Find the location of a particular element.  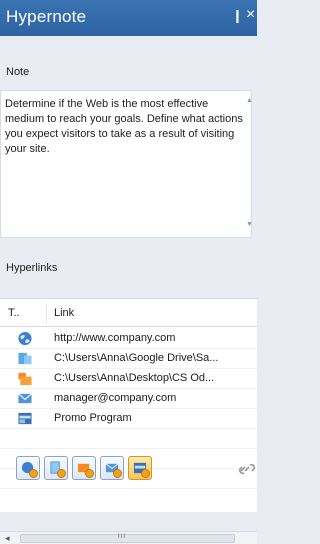

table-row: manager@company.com is located at coordinates (128, 399).